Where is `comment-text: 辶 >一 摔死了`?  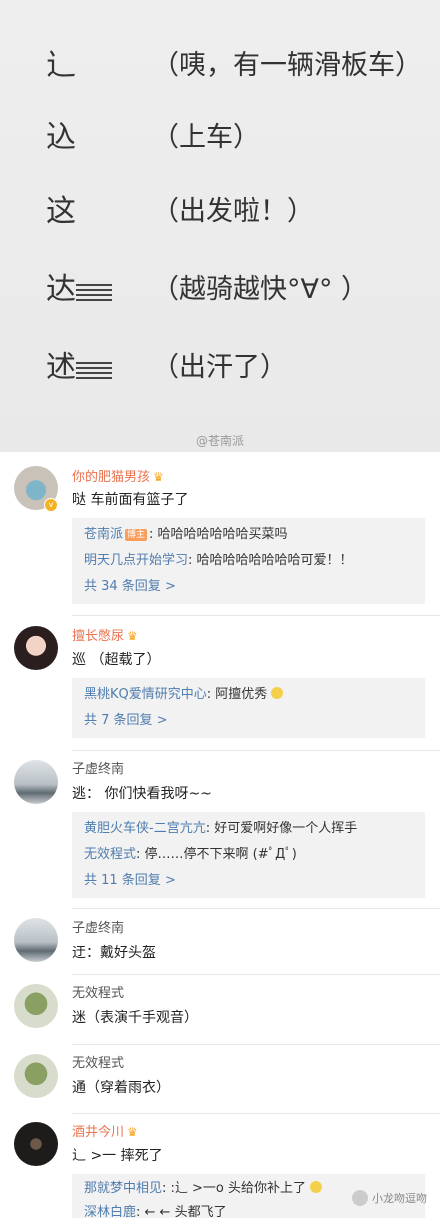
comment-text: 辶 >一 摔死了 is located at coordinates (117, 1156).